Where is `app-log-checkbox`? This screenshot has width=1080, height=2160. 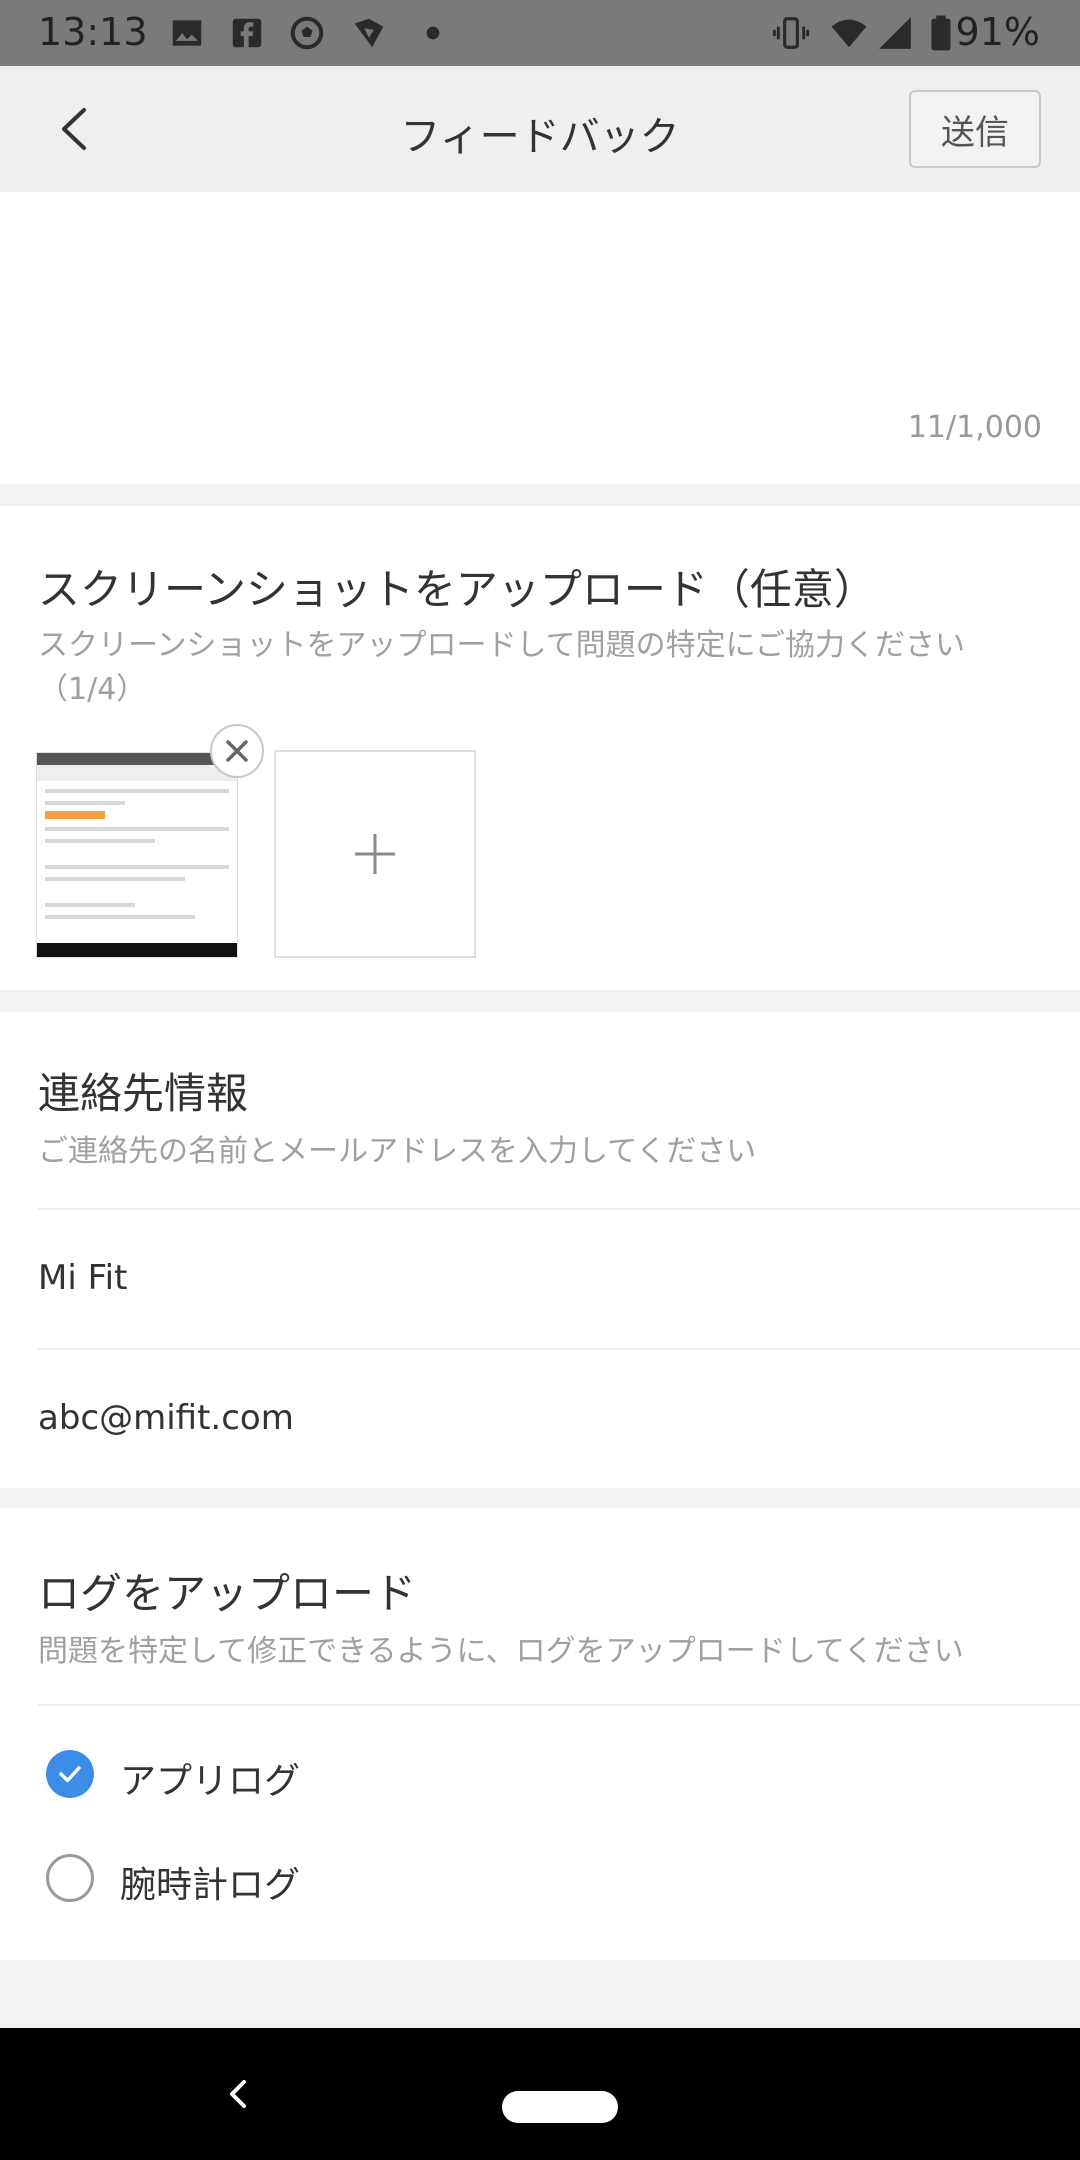
app-log-checkbox is located at coordinates (70, 1774).